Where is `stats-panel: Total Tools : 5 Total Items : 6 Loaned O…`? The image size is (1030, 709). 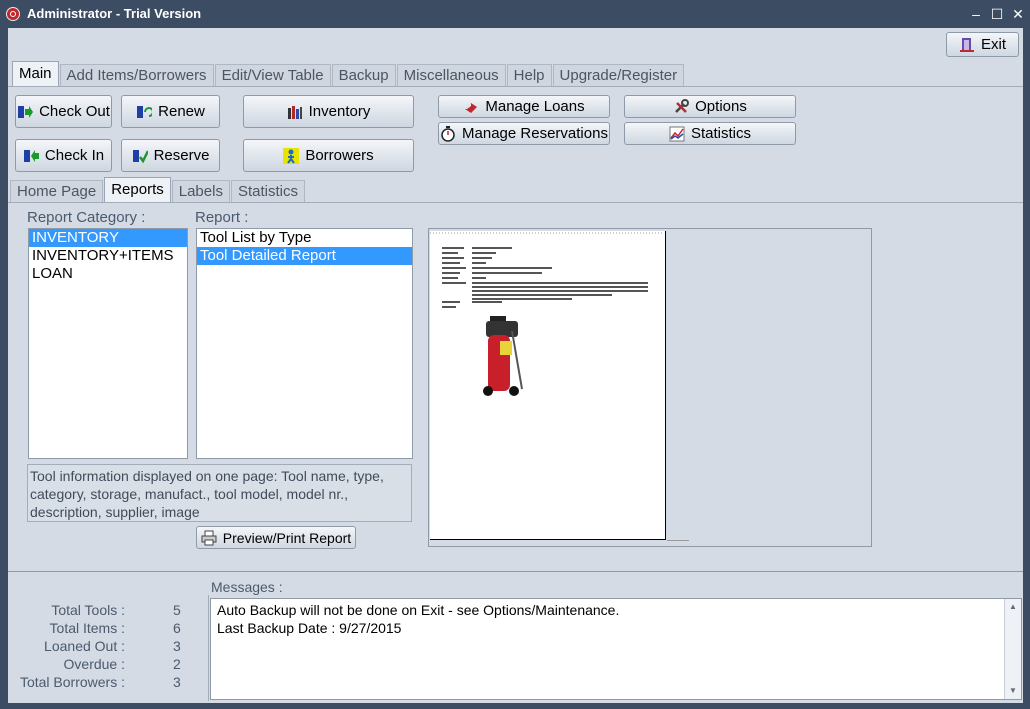
stats-panel: Total Tools : 5 Total Items : 6 Loaned O… is located at coordinates (108, 649).